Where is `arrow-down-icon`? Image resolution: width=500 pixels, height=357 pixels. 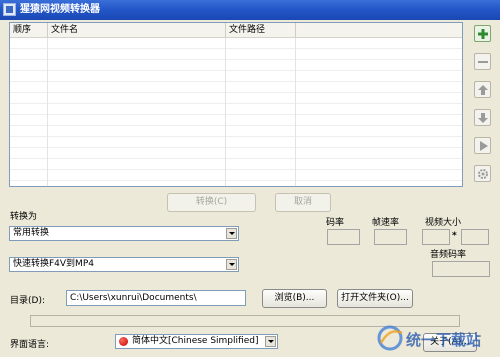 arrow-down-icon is located at coordinates (483, 118).